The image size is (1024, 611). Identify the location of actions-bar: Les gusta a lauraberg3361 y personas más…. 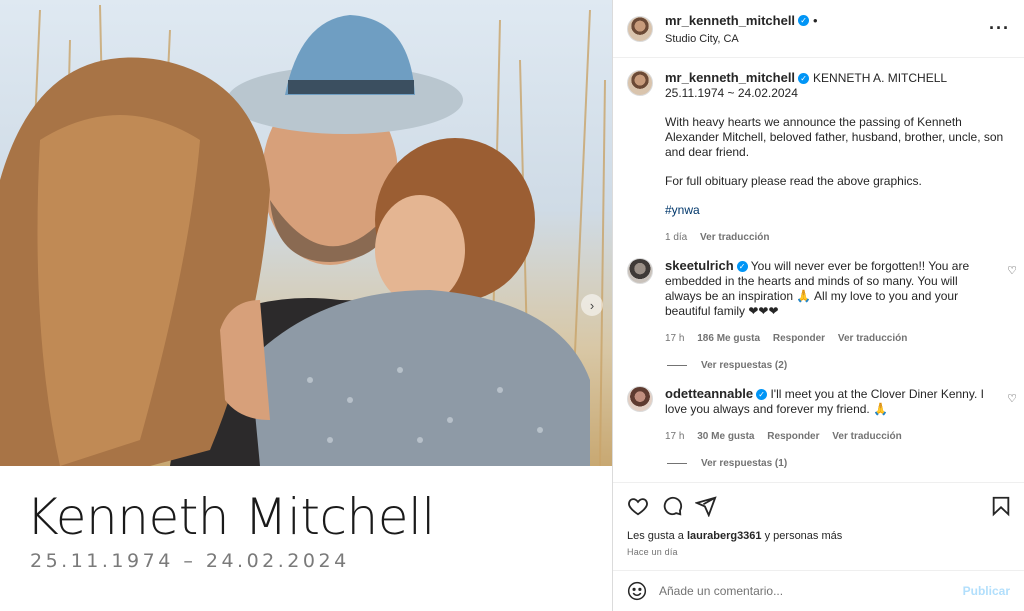
(818, 519).